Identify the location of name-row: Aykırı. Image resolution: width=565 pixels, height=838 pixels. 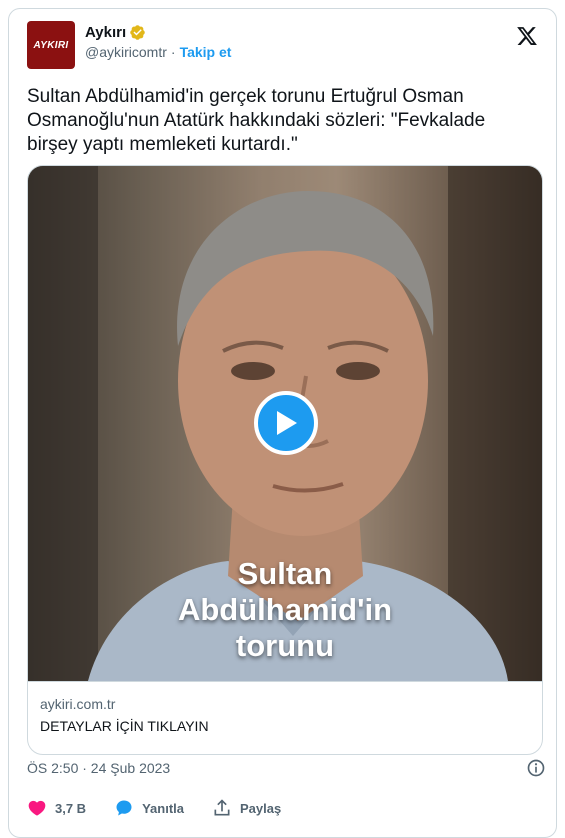
(115, 32).